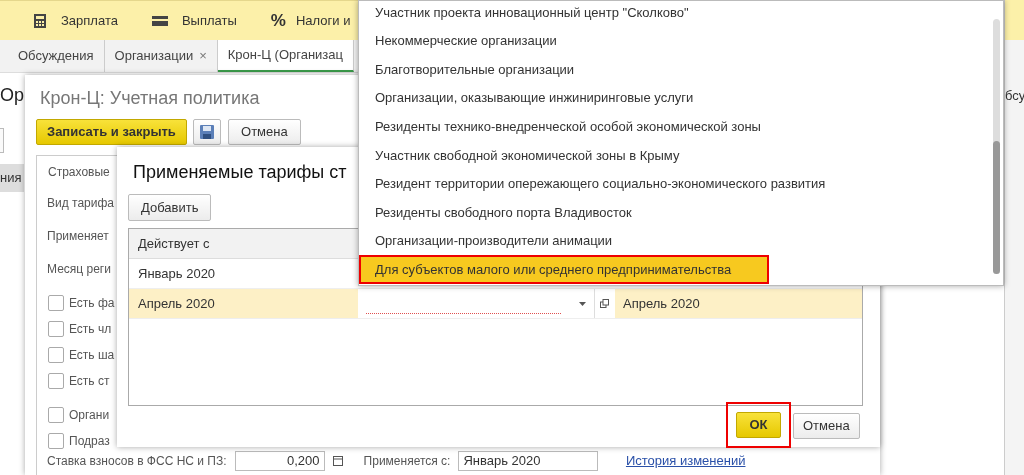 Image resolution: width=1024 pixels, height=475 pixels. What do you see at coordinates (194, 20) in the screenshot?
I see `menu-item: Выплаты` at bounding box center [194, 20].